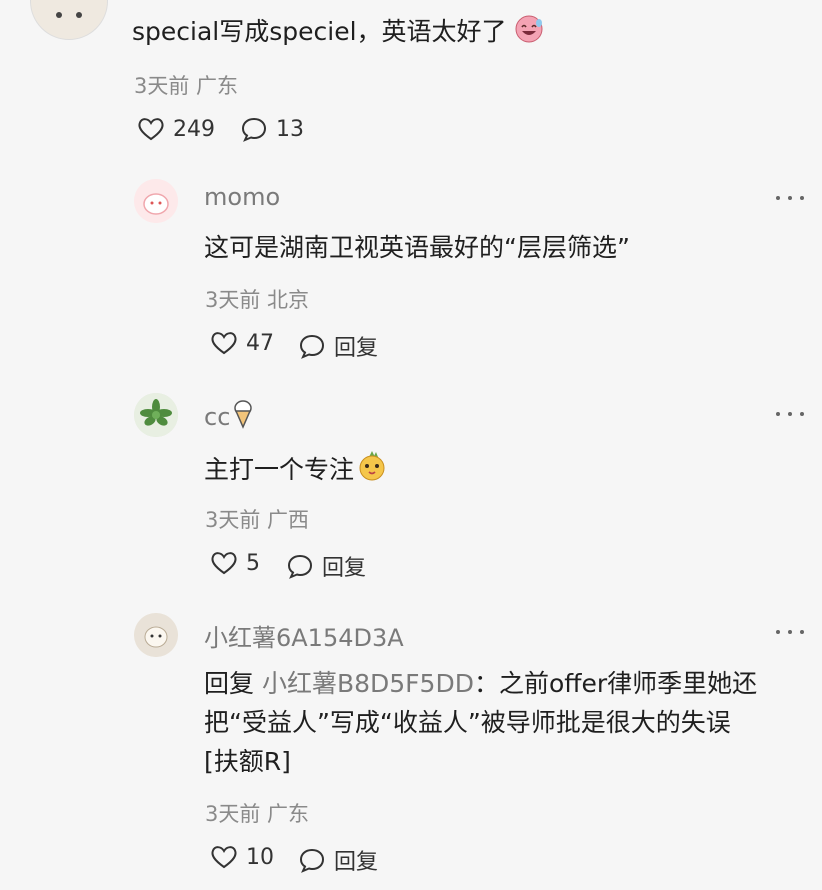 The width and height of the screenshot is (822, 890). Describe the element at coordinates (257, 520) in the screenshot. I see `reply-meta-cc: 3天前 广西` at that location.